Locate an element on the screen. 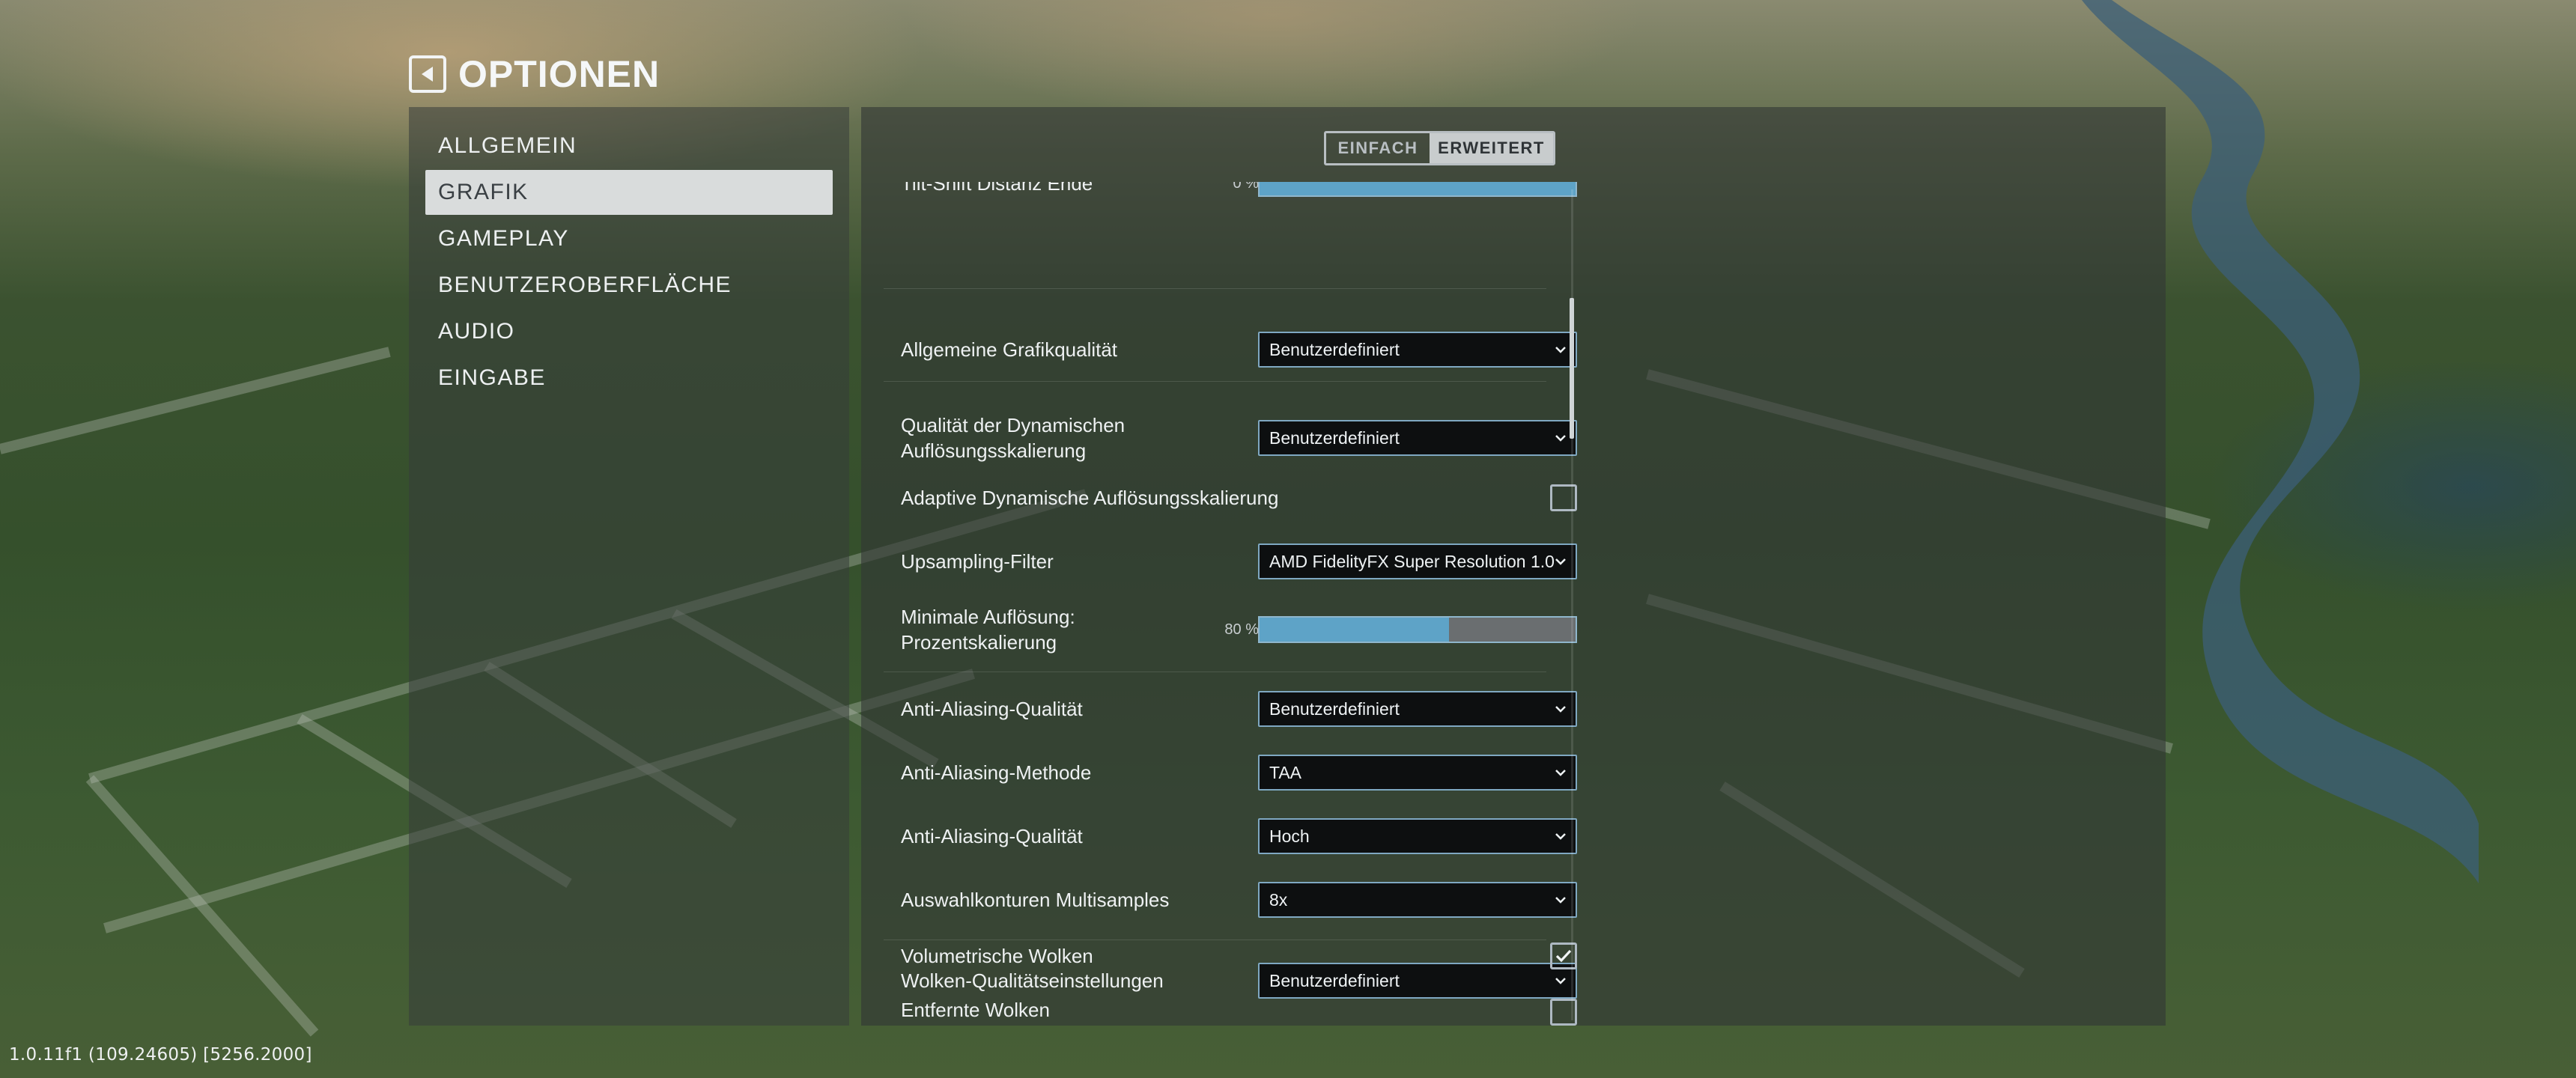 Image resolution: width=2576 pixels, height=1078 pixels. slider-fill is located at coordinates (1355, 630).